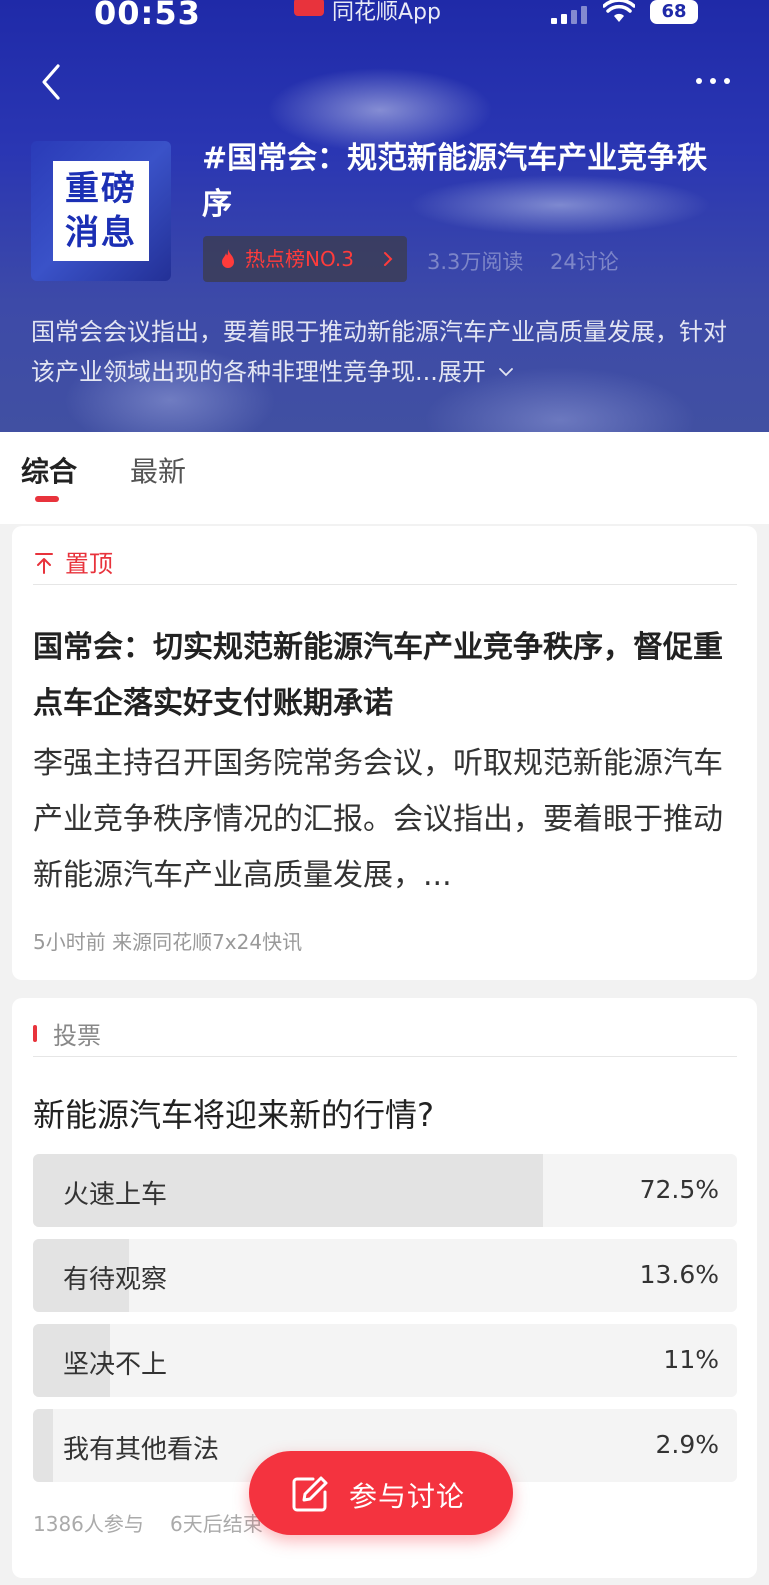 This screenshot has width=769, height=1585. What do you see at coordinates (679, 1189) in the screenshot?
I see `vote-option-percent: 72.5%` at bounding box center [679, 1189].